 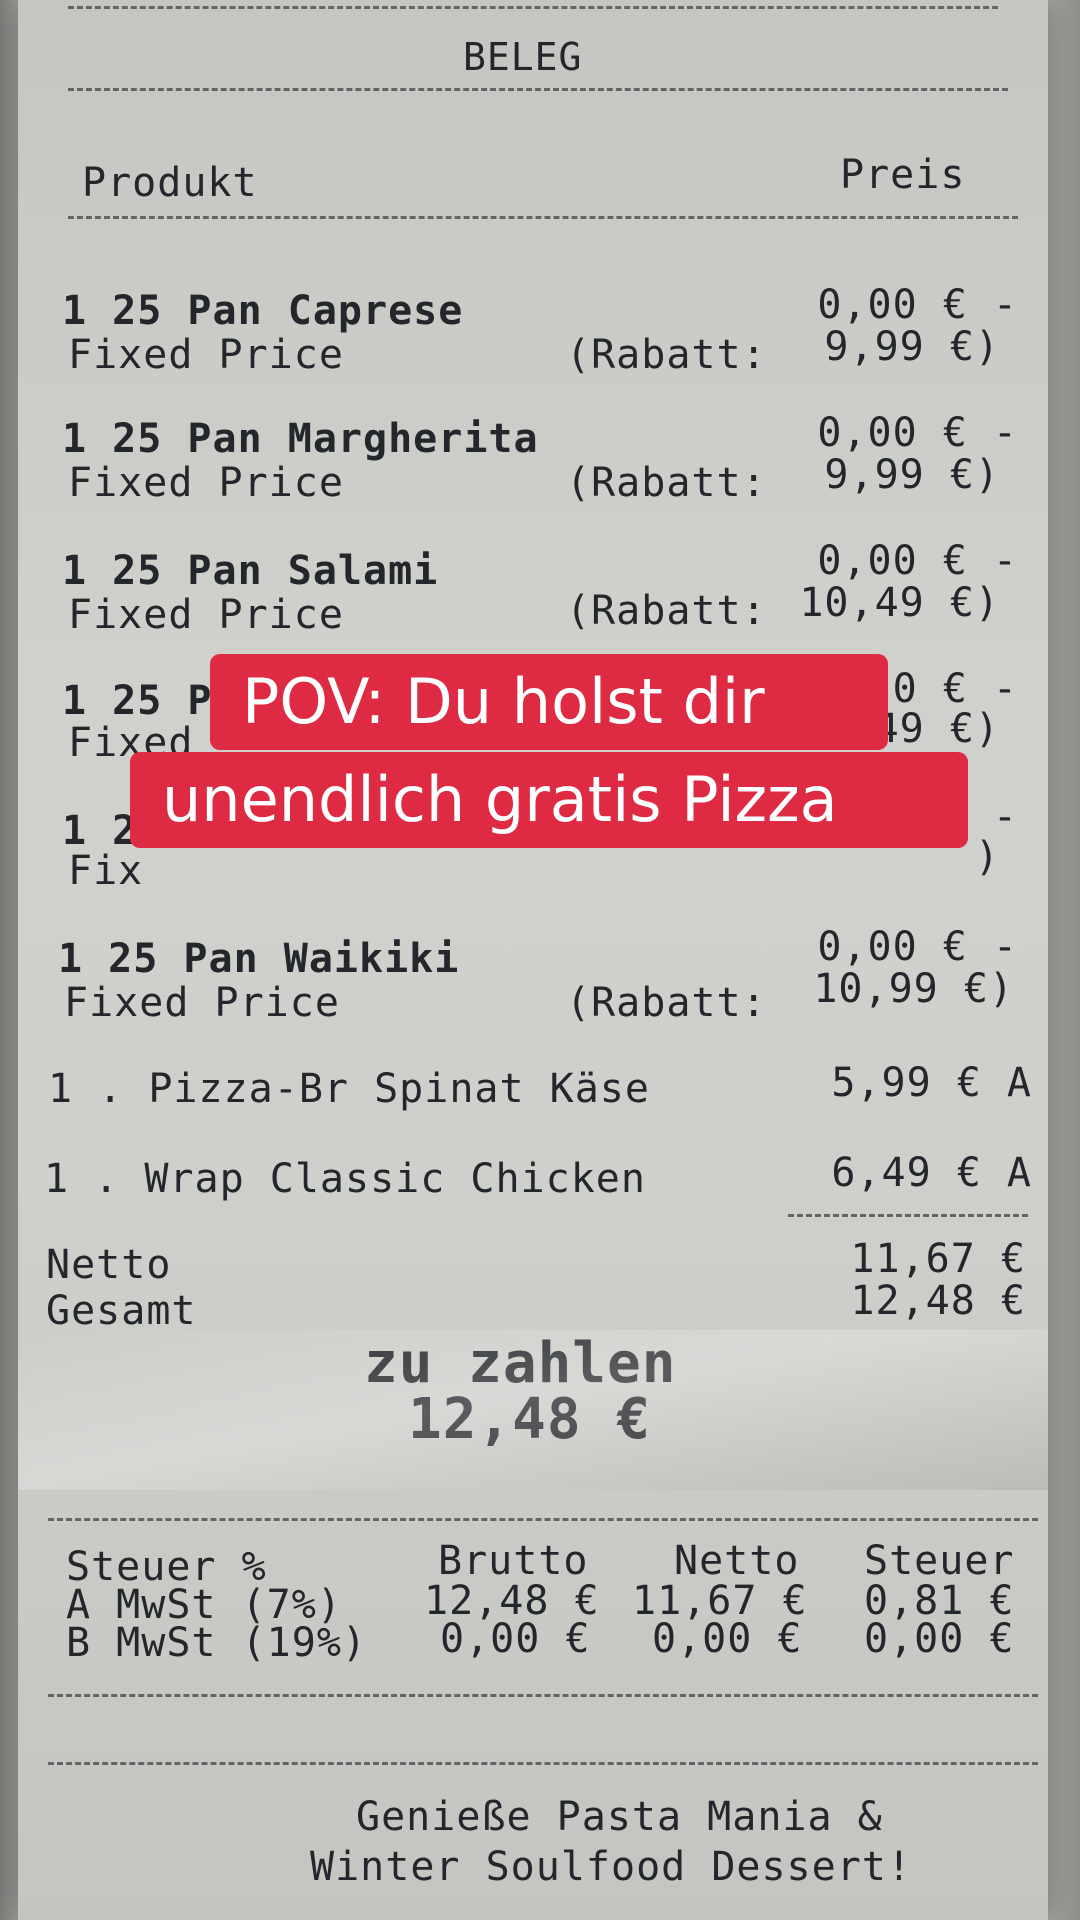 I want to click on amount-due-value: 12,48 €, so click(x=530, y=1419).